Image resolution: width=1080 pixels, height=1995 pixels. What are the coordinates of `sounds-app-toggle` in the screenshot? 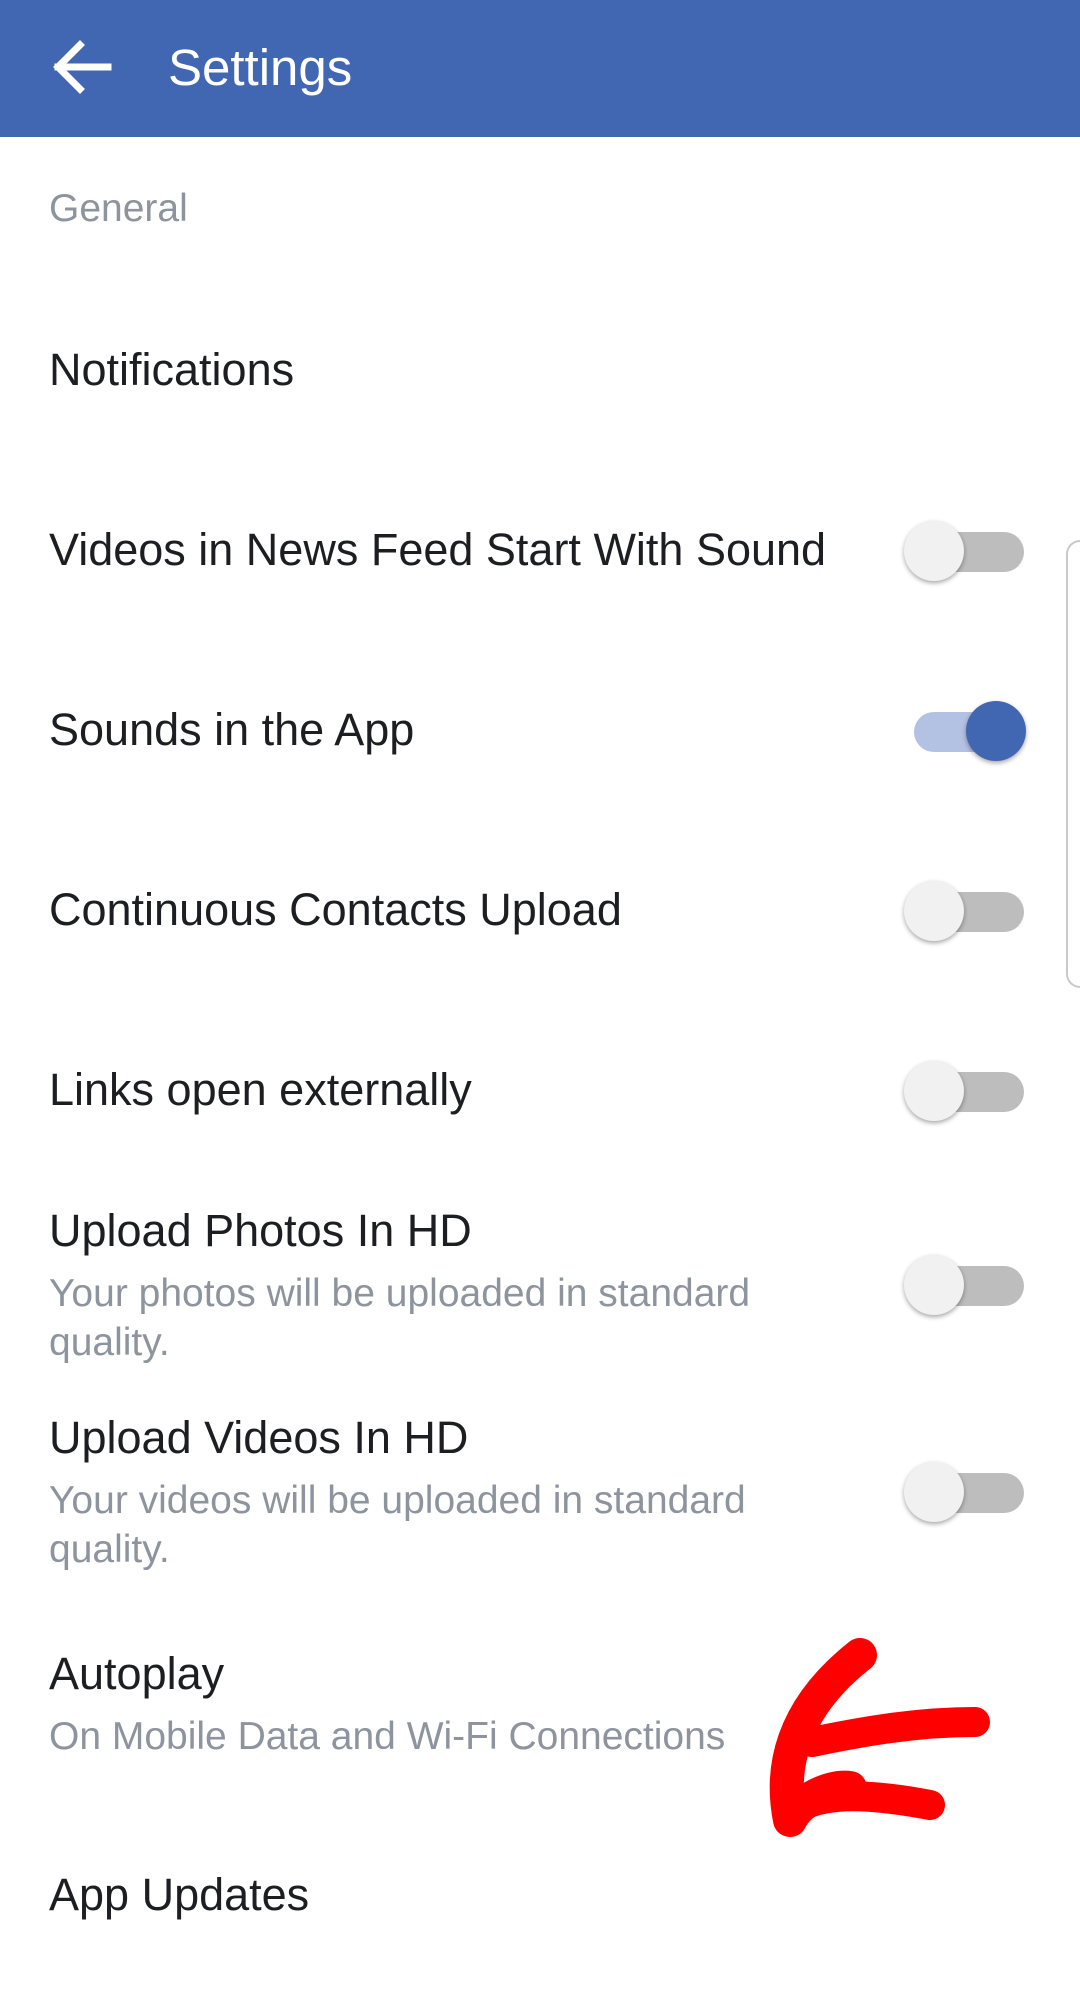 It's located at (965, 731).